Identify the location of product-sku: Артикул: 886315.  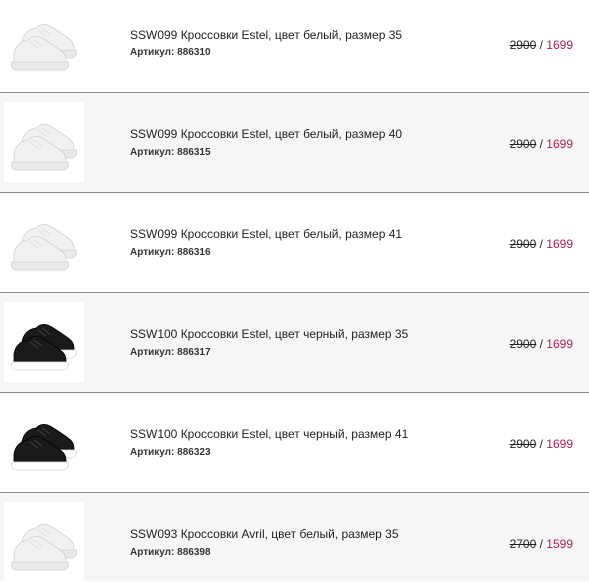
(170, 152).